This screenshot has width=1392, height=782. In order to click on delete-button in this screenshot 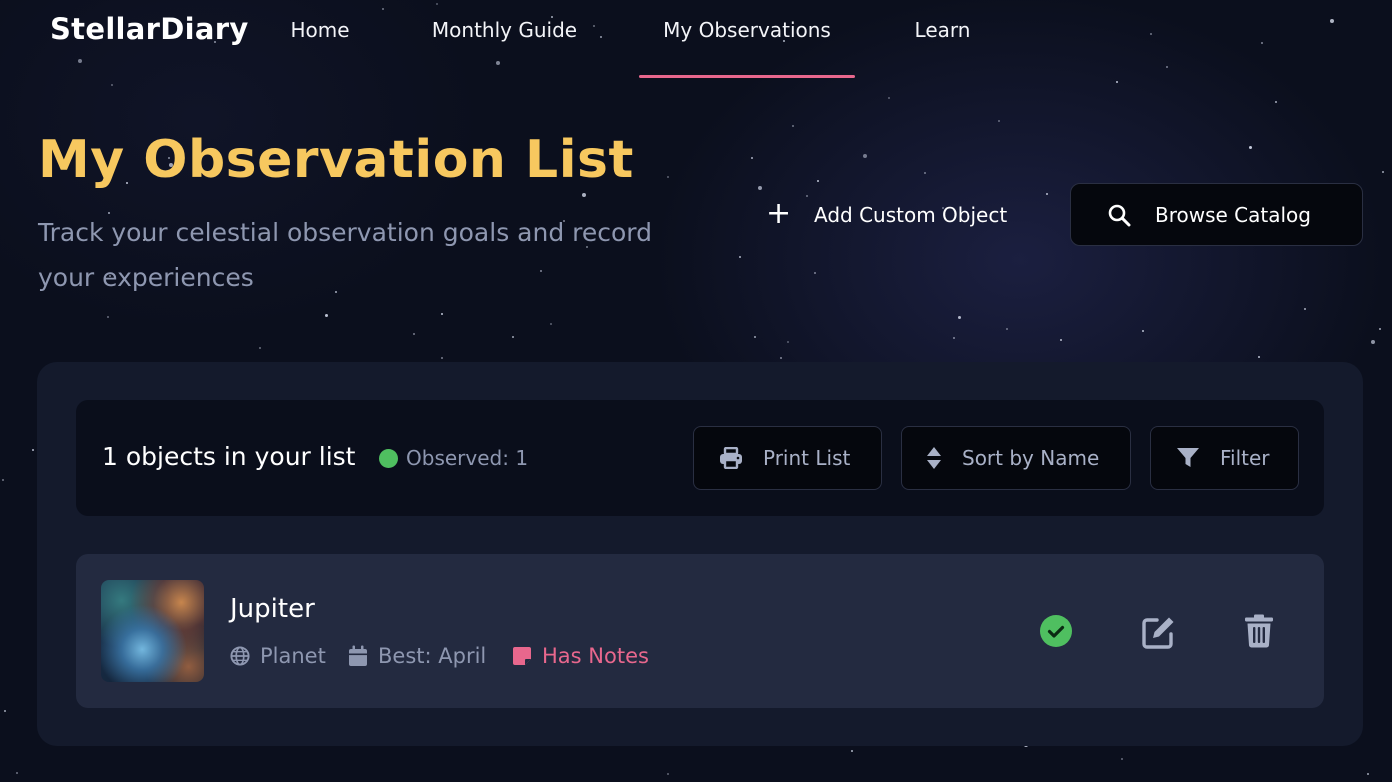, I will do `click(1259, 633)`.